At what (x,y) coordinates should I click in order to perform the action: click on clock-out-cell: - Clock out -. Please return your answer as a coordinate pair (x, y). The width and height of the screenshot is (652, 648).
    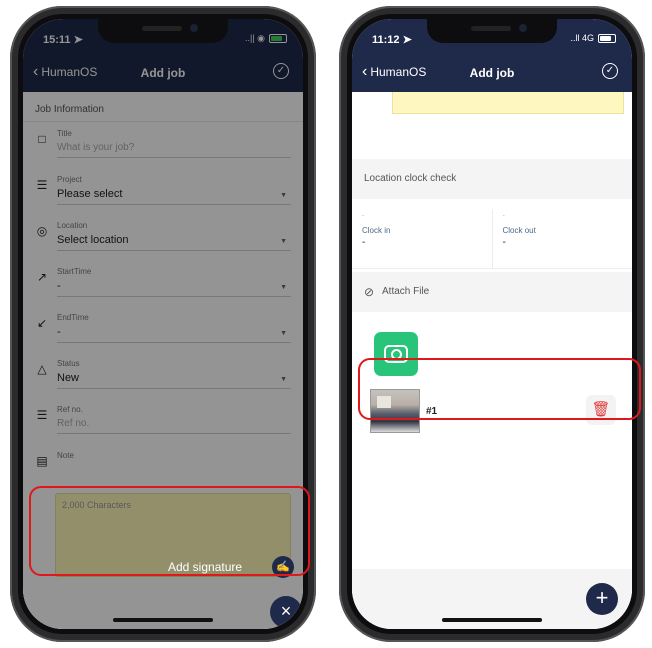
    Looking at the image, I should click on (562, 238).